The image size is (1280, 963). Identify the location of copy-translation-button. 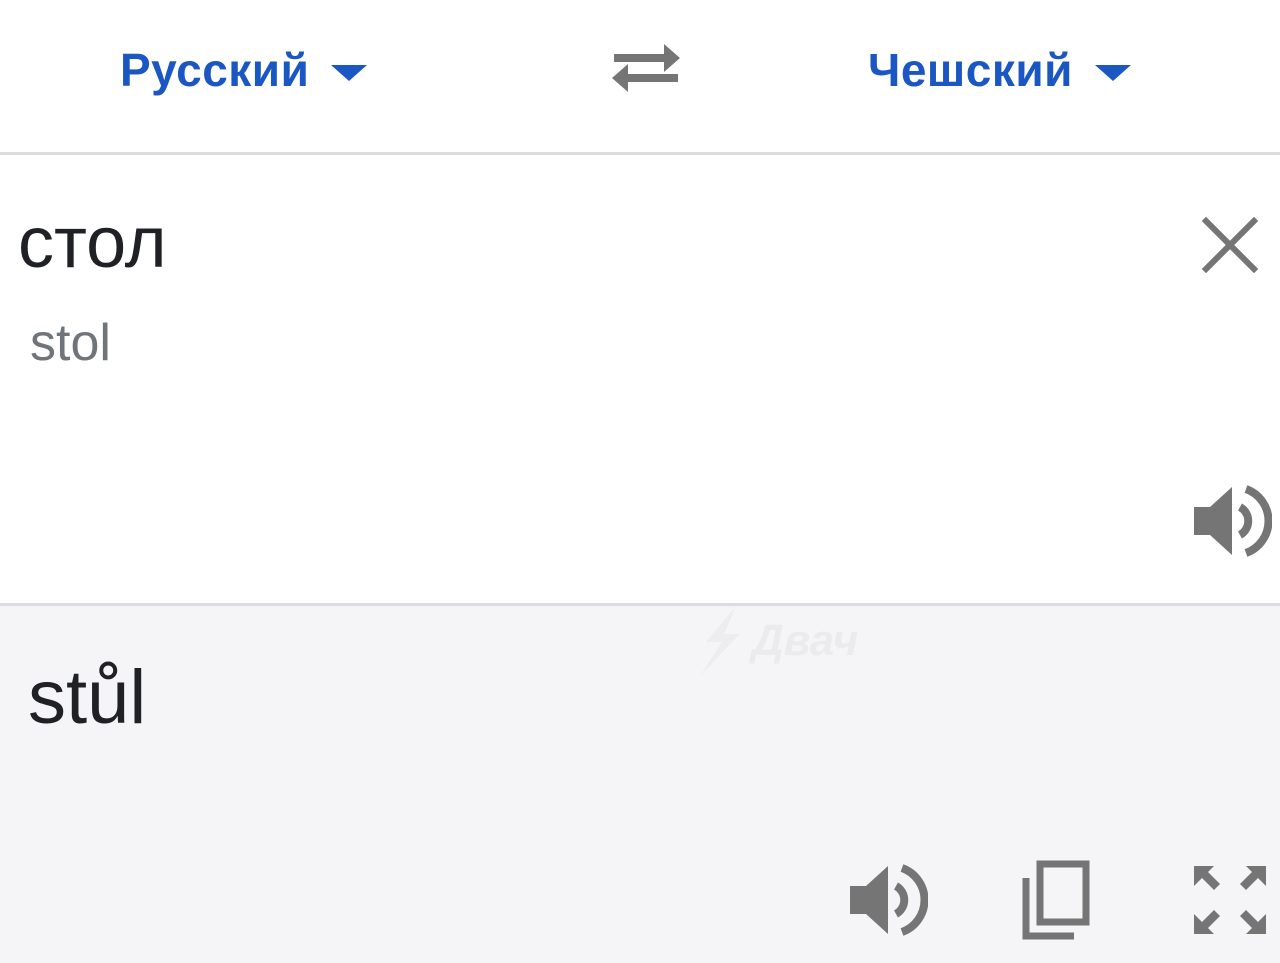
(1056, 900).